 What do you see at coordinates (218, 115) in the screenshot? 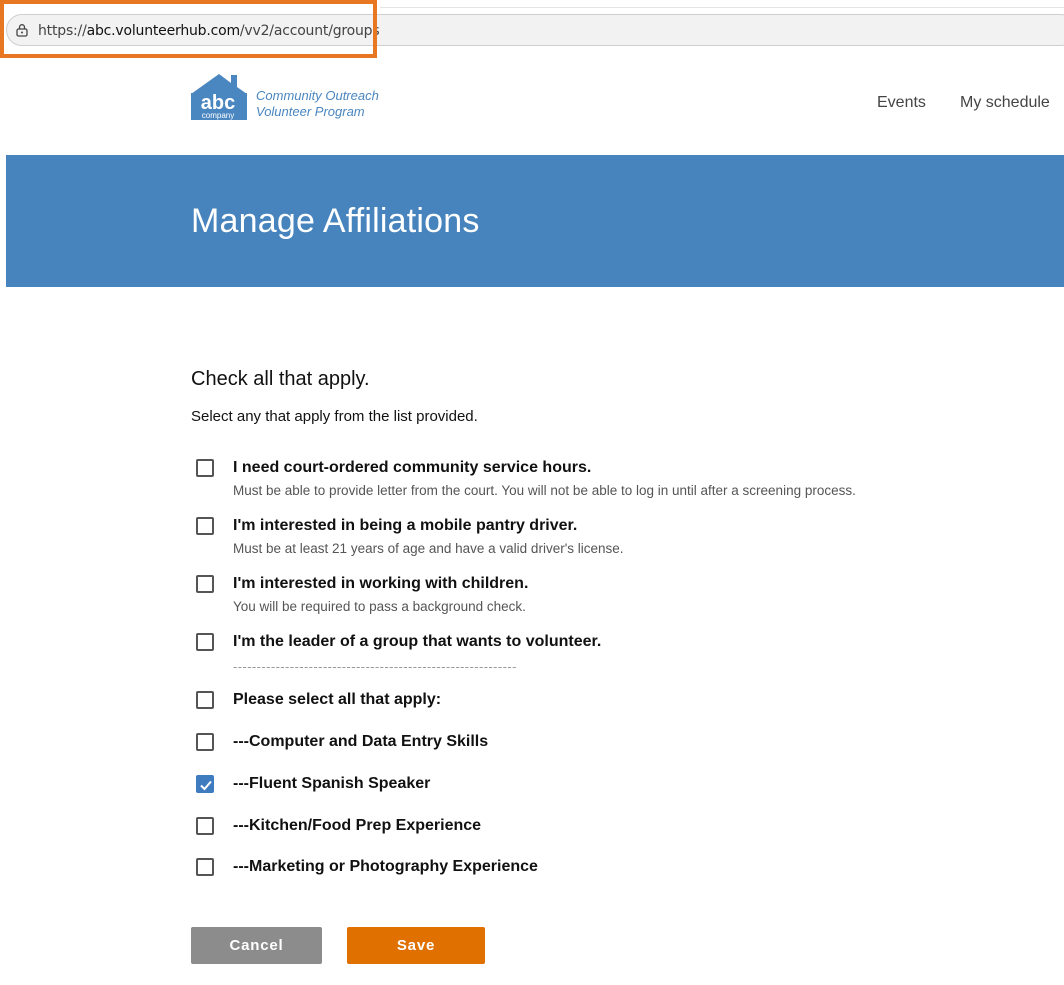
I see `svg-text: company` at bounding box center [218, 115].